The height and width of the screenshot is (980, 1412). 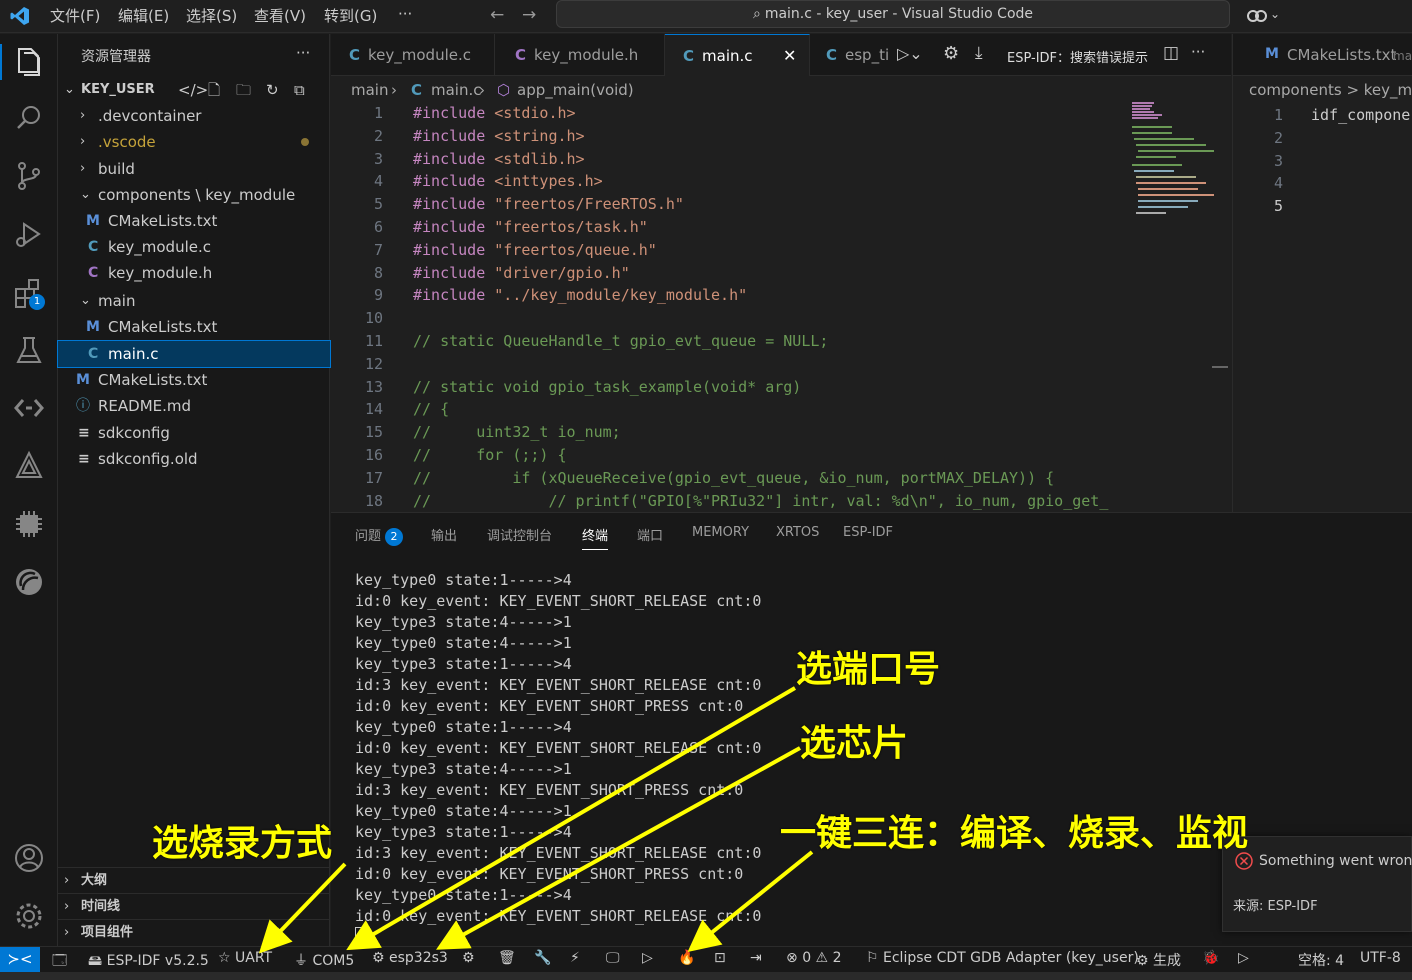 I want to click on chip-icon, so click(x=29, y=524).